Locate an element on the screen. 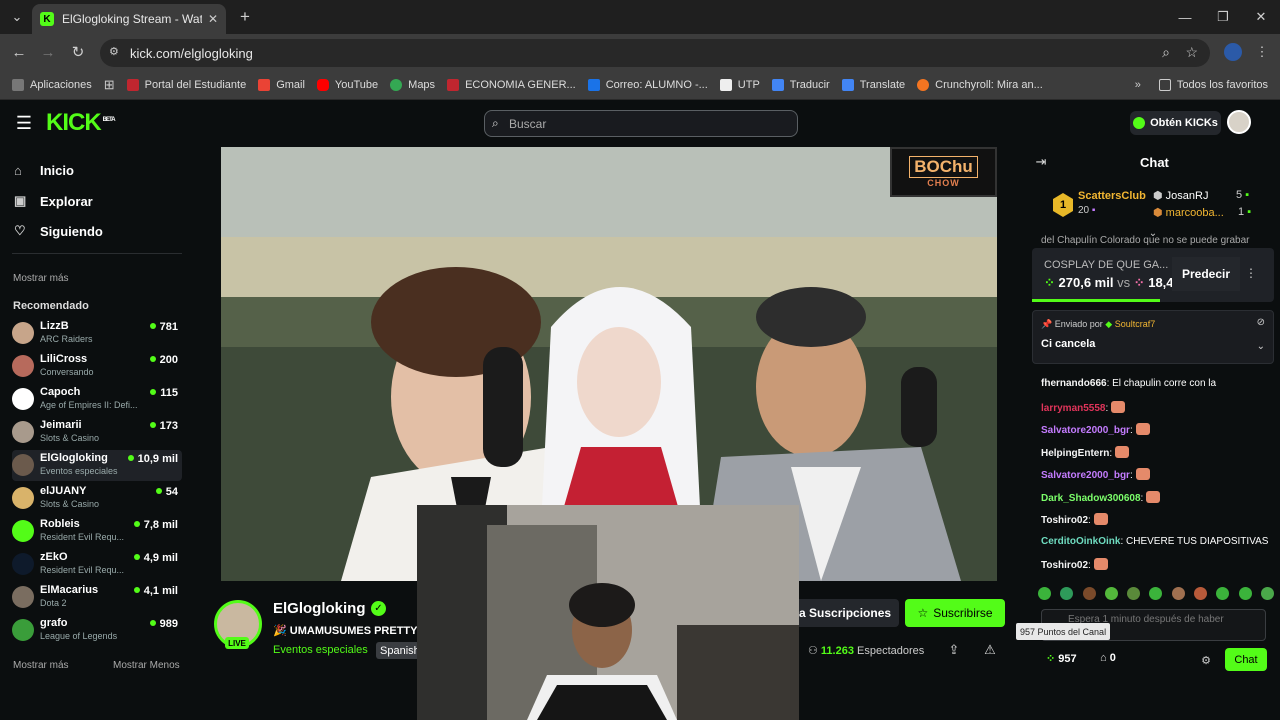 Image resolution: width=1280 pixels, height=720 pixels. url-bar: ⚙ kick.com/elglogloking ⌕ ☆ is located at coordinates (655, 53).